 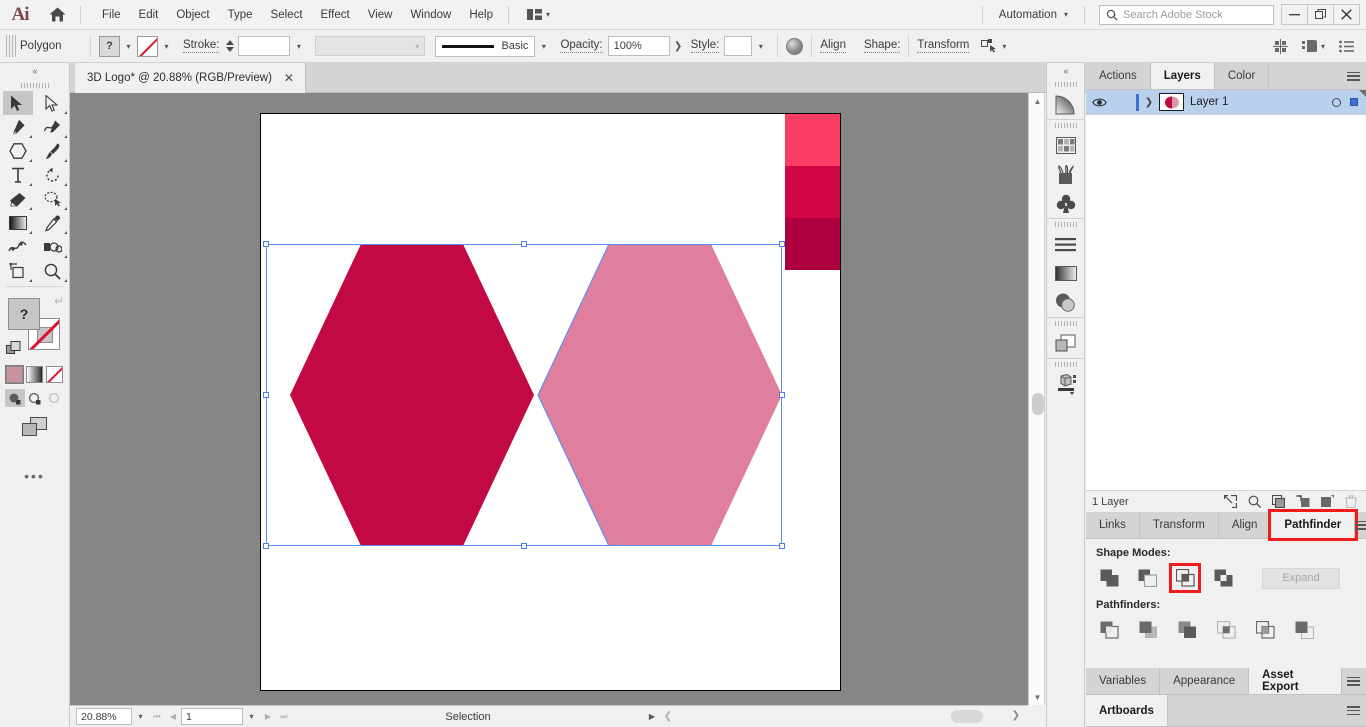 What do you see at coordinates (128, 46) in the screenshot?
I see `fill-dropdown-arrow: ▾` at bounding box center [128, 46].